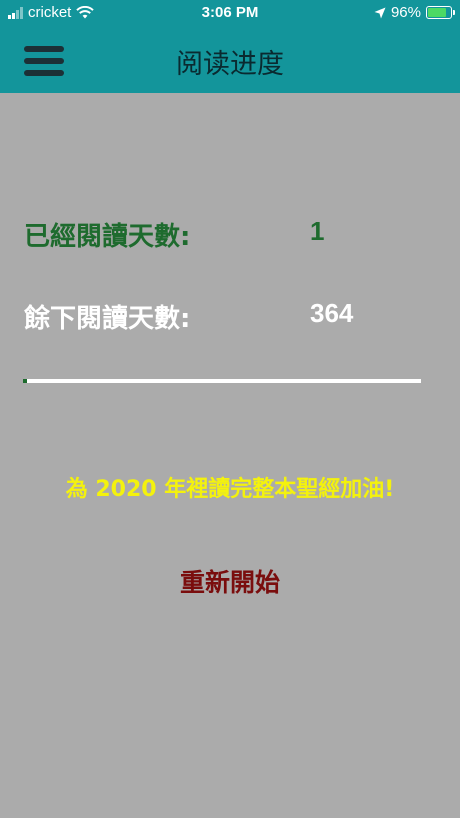  What do you see at coordinates (380, 12) in the screenshot?
I see `location-arrow-icon` at bounding box center [380, 12].